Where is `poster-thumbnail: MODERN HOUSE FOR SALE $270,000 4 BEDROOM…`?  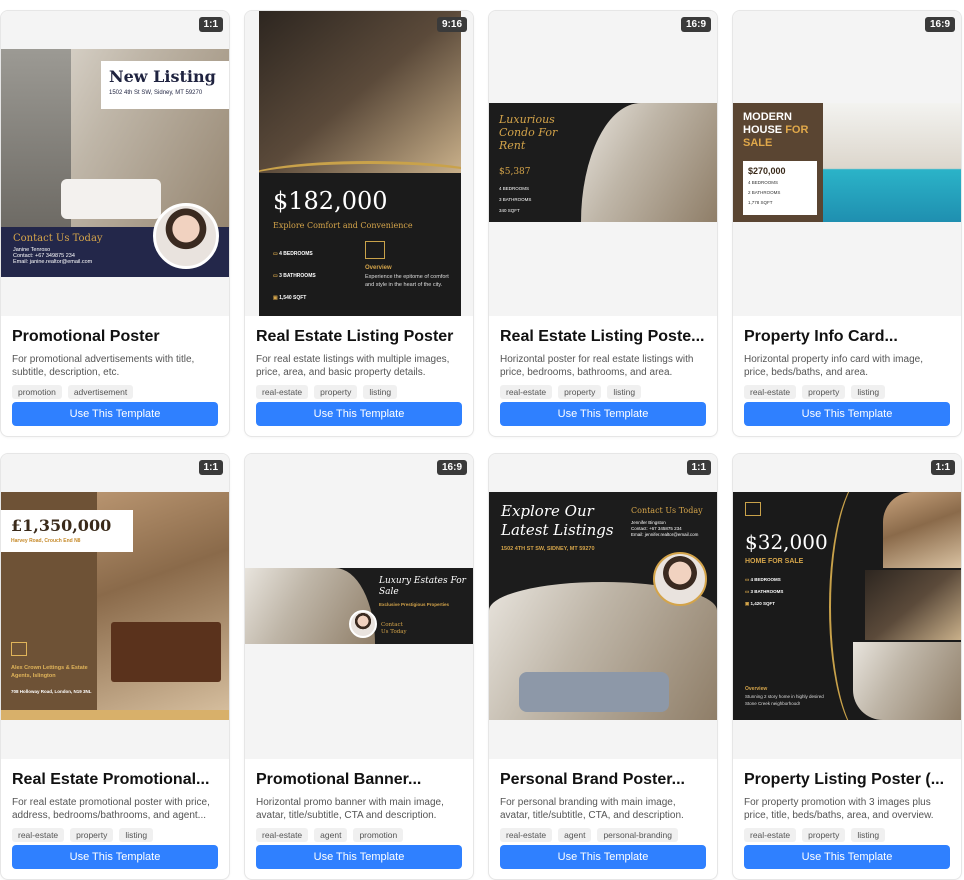
poster-thumbnail: MODERN HOUSE FOR SALE $270,000 4 BEDROOM… is located at coordinates (847, 162).